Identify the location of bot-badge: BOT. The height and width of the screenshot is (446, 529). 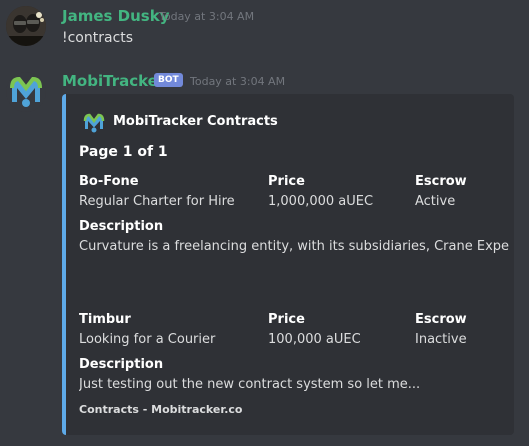
(168, 80).